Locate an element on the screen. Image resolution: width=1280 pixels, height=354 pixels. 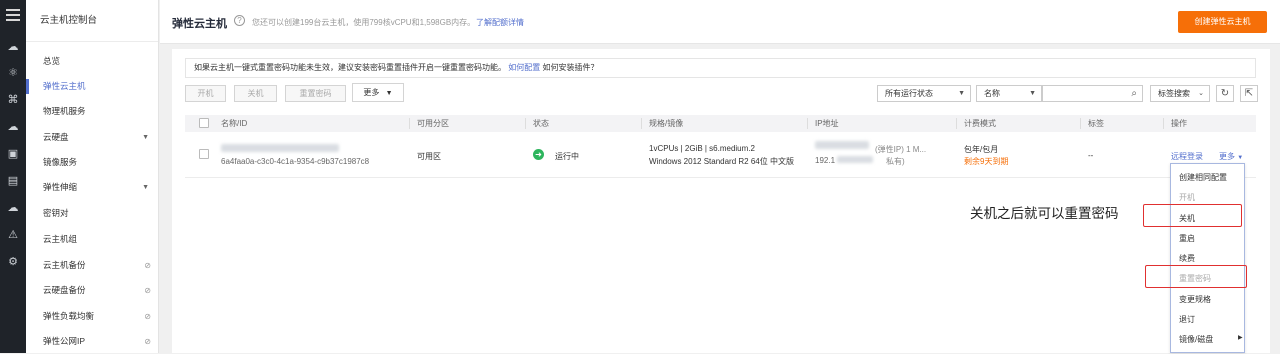
menu-item-image-disk: 镜像/磁盘 ▶ is located at coordinates (1211, 339).